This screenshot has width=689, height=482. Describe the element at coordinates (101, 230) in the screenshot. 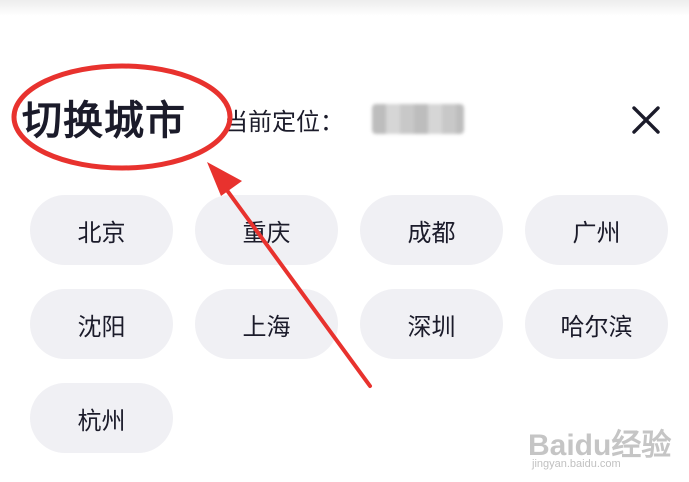

I see `city-chip-beijing: 北京` at that location.